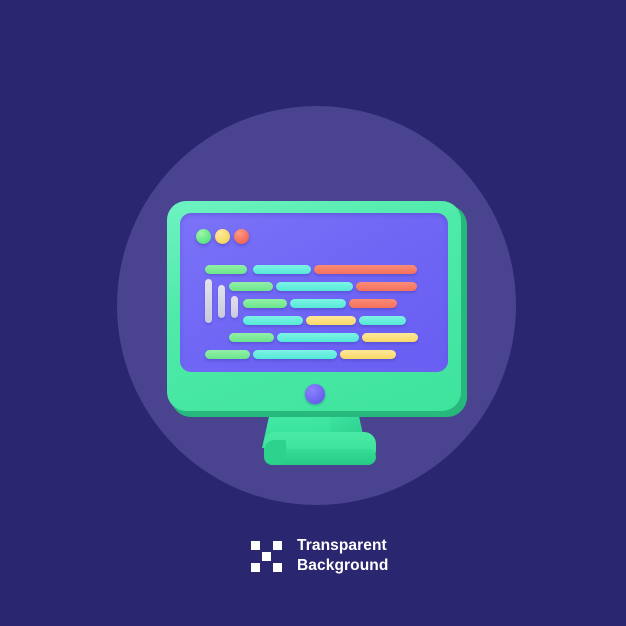  Describe the element at coordinates (342, 545) in the screenshot. I see `footer-line-1: Transparent` at that location.